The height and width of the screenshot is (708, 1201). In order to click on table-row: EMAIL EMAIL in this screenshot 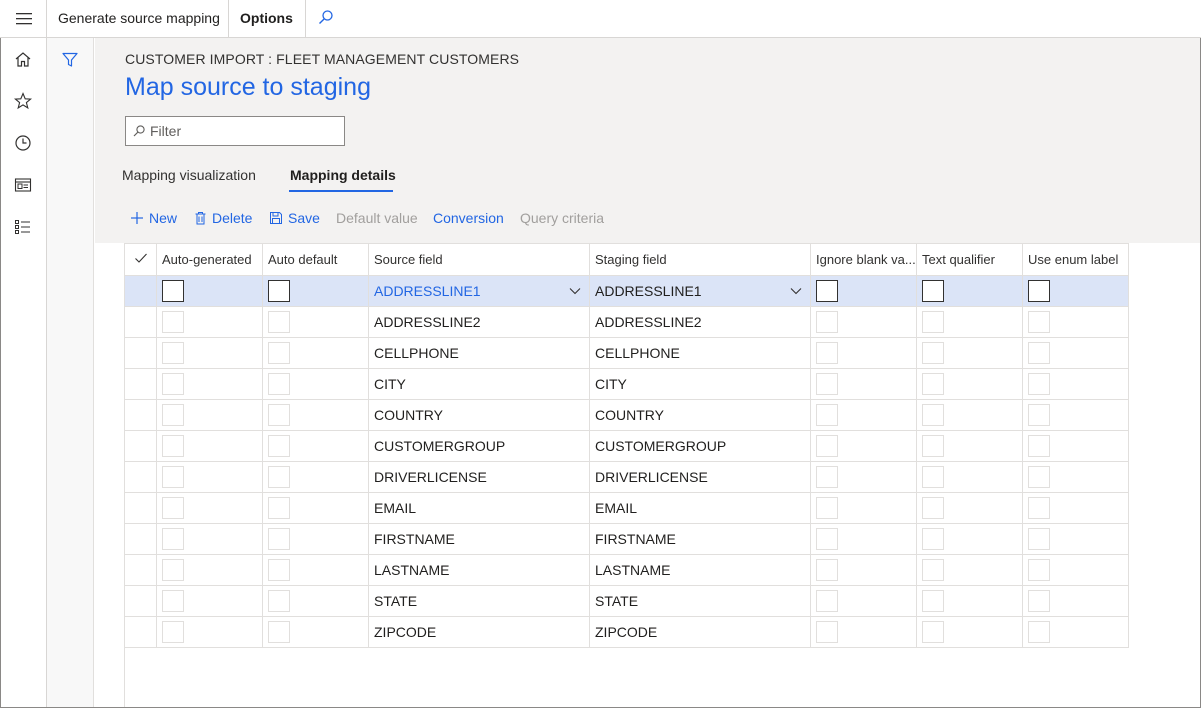, I will do `click(626, 508)`.